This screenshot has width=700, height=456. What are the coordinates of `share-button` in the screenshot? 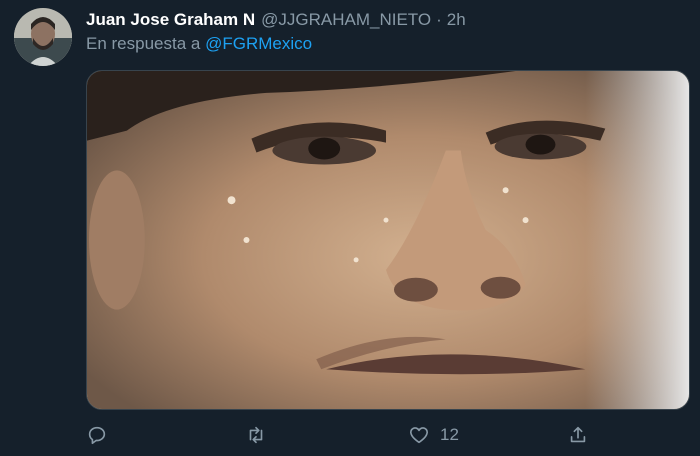 It's located at (583, 435).